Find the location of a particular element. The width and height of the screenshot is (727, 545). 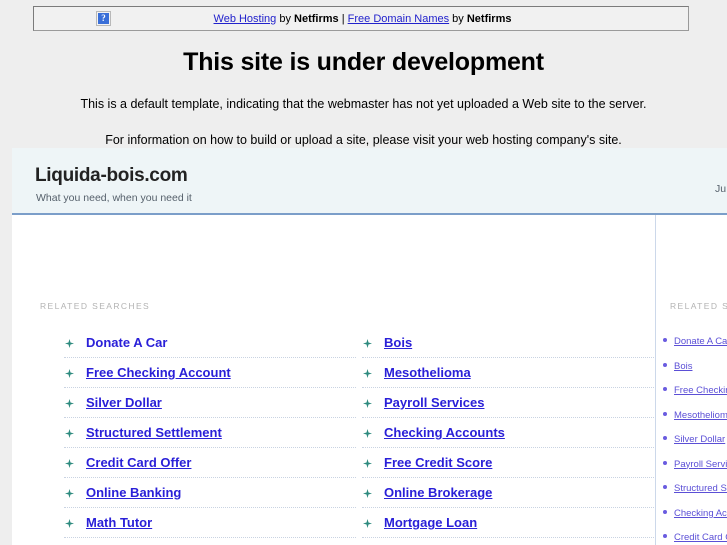

list-item: Credit Card Merchant Account is located at coordinates (508, 541).